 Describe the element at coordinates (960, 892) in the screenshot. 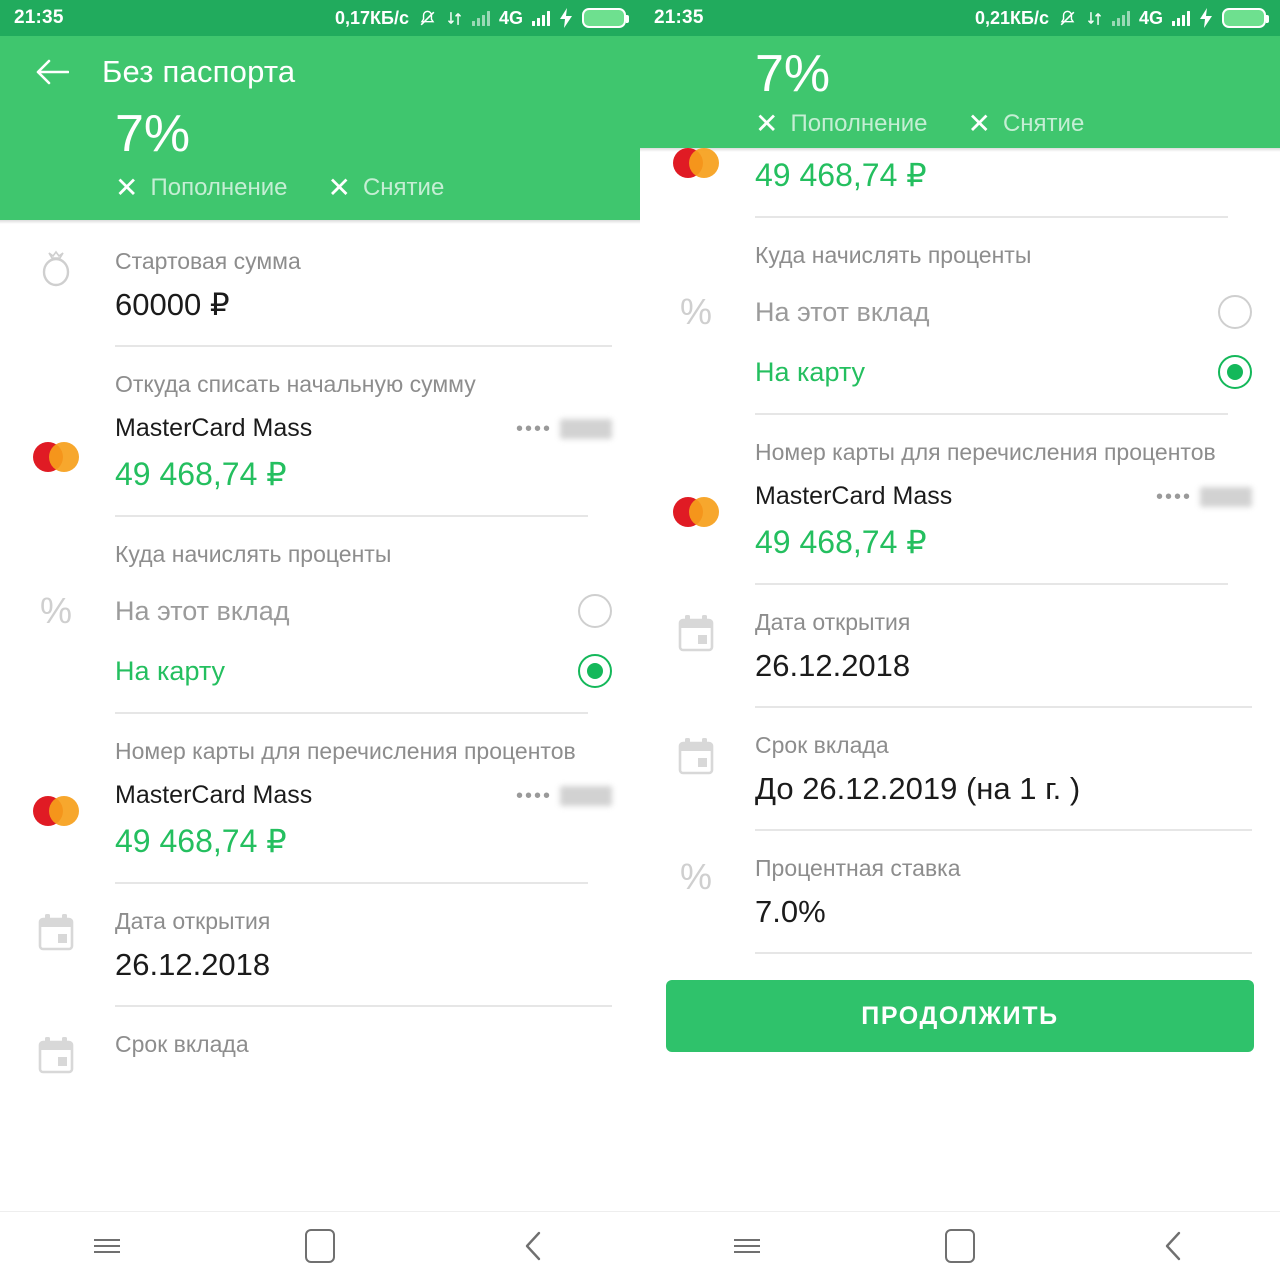

I see `field-interest-rate: % Процентная ставка 7.0%` at that location.